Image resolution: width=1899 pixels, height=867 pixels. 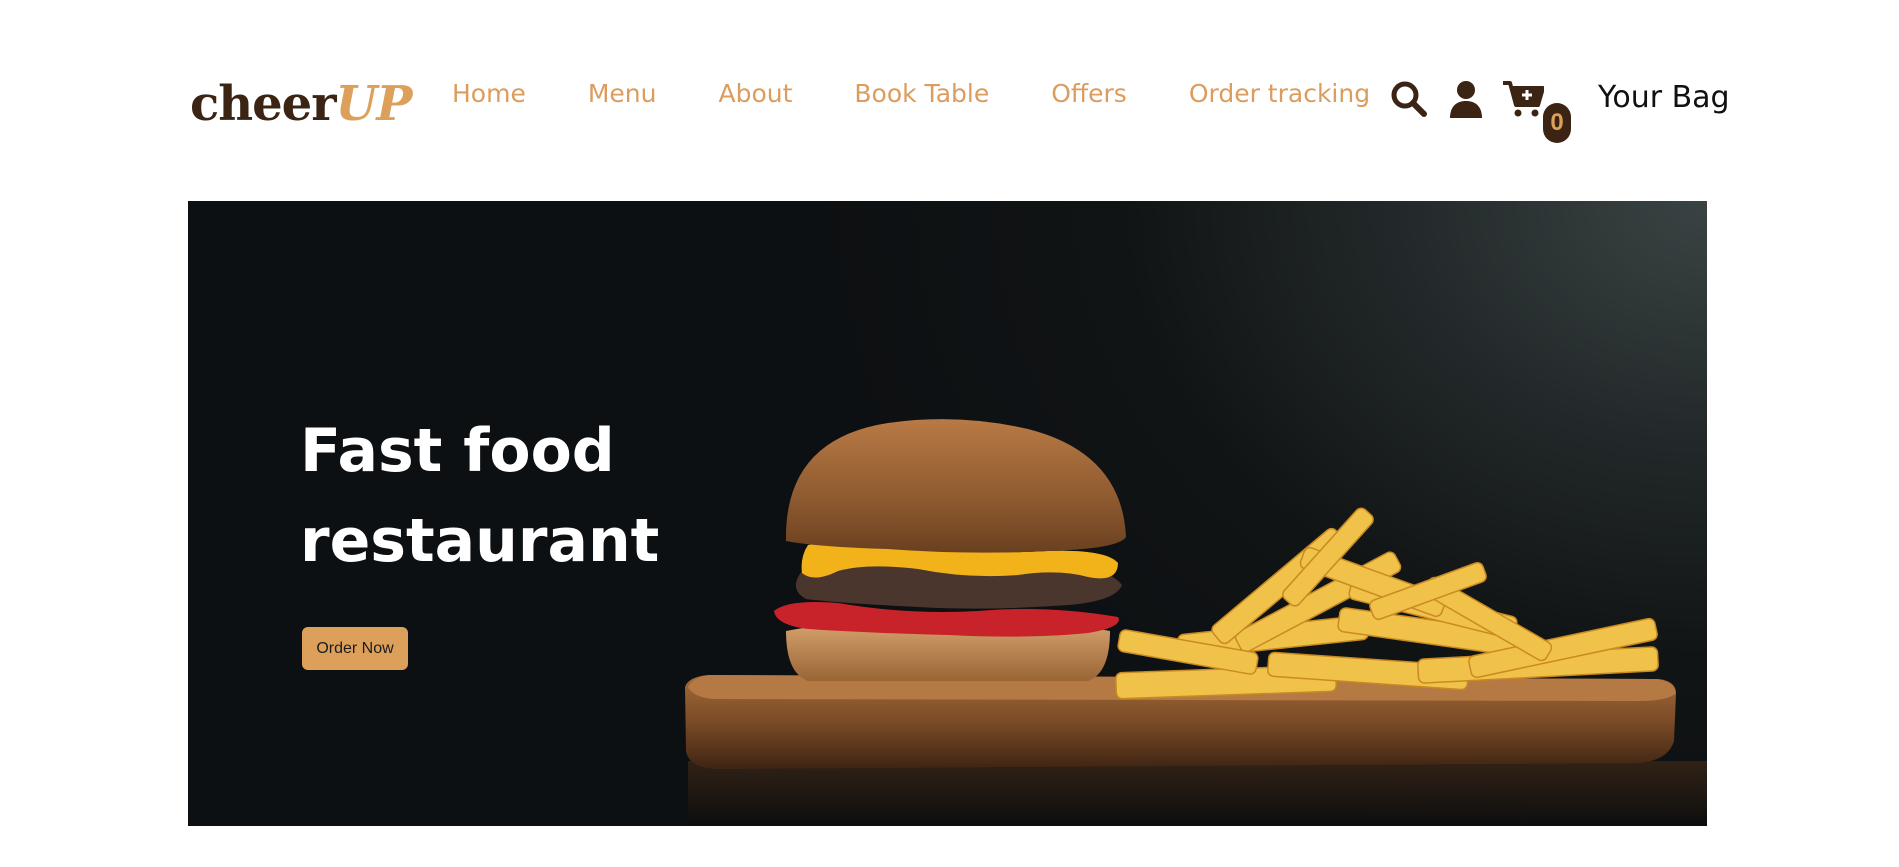 What do you see at coordinates (1557, 123) in the screenshot?
I see `cart-count-badge: 0` at bounding box center [1557, 123].